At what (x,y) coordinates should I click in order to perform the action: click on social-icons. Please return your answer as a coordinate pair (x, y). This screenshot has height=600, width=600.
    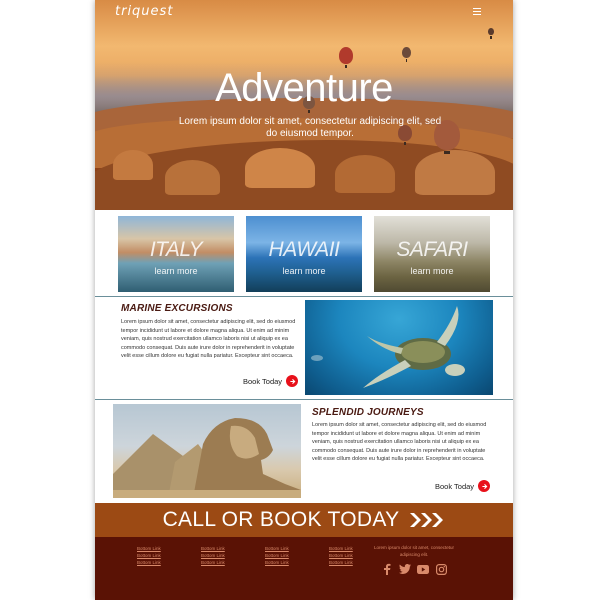
    Looking at the image, I should click on (414, 569).